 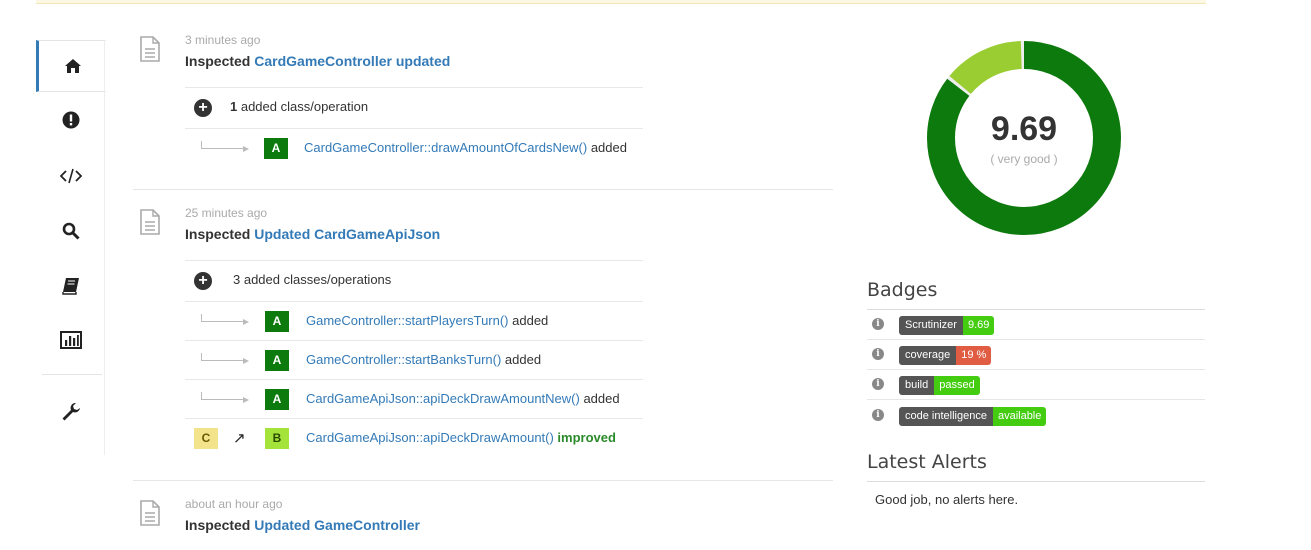 I want to click on quality-score-value: 9.69, so click(x=1024, y=129).